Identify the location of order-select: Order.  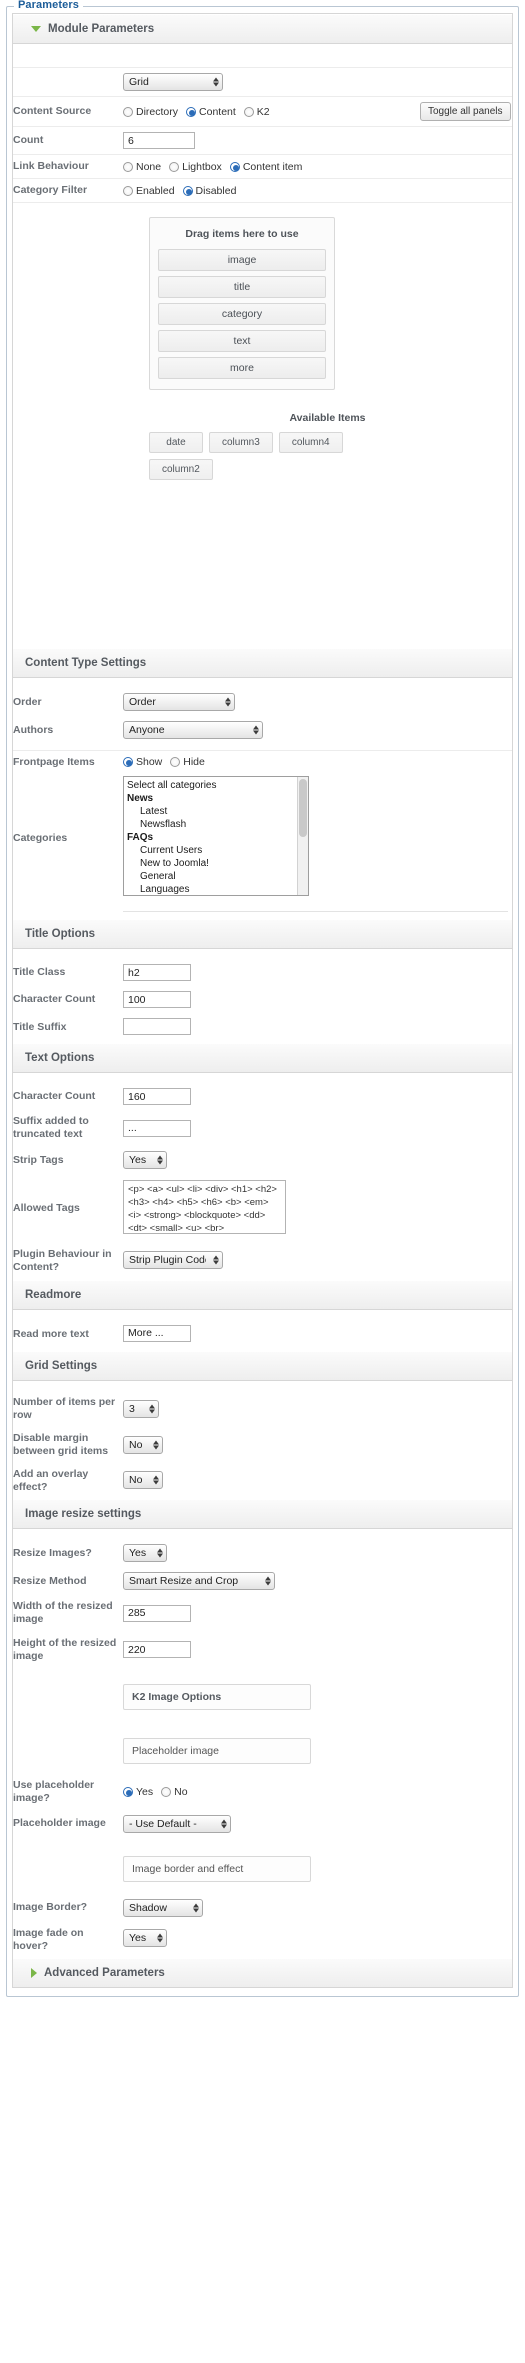
(179, 702).